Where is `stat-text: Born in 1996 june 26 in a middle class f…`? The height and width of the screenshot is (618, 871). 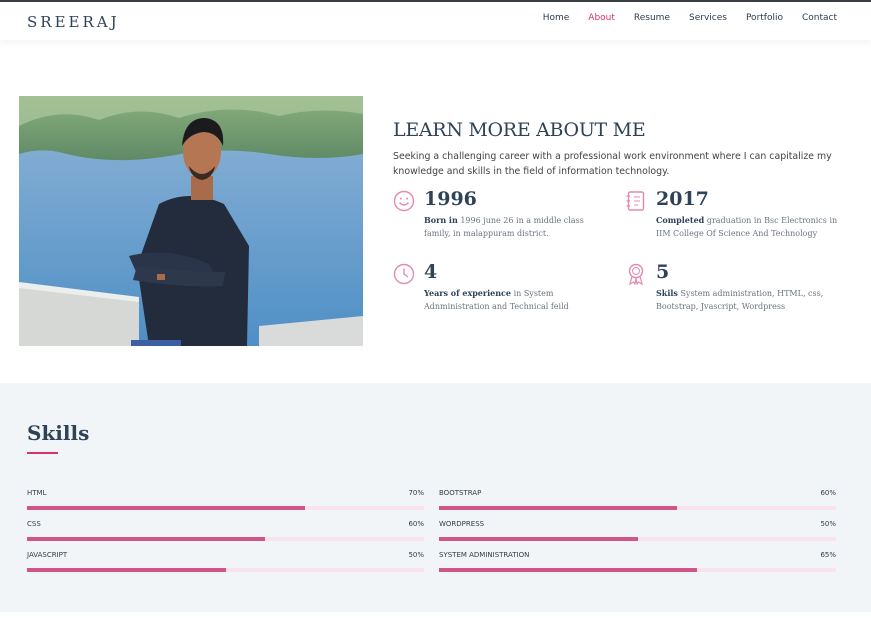
stat-text: Born in 1996 june 26 in a middle class f… is located at coordinates (504, 226).